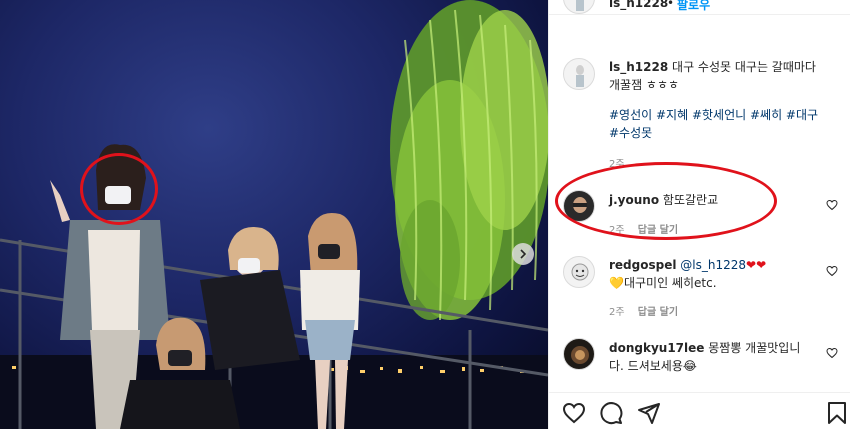 The width and height of the screenshot is (850, 429). Describe the element at coordinates (646, 366) in the screenshot. I see `comment-text-line2: 다. 드셔보세용` at that location.